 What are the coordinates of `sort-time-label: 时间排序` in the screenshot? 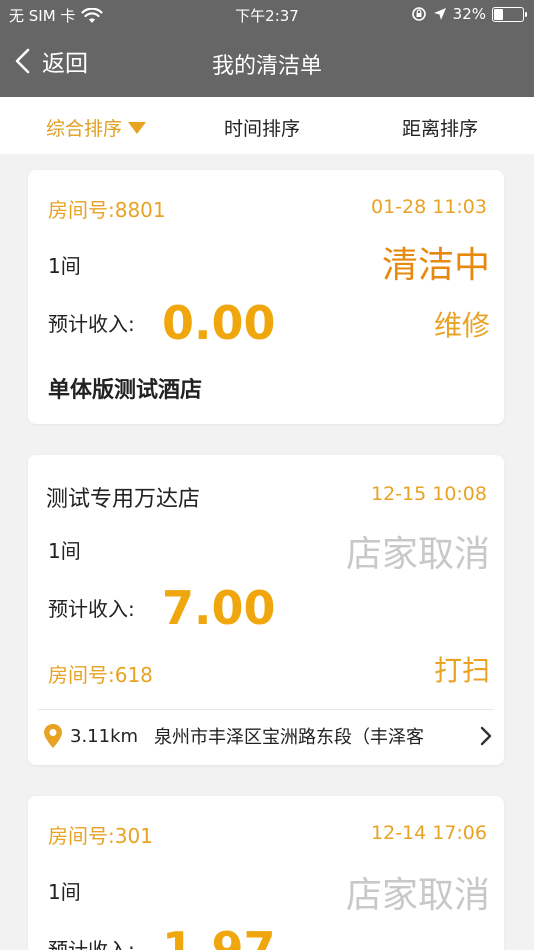 It's located at (262, 129).